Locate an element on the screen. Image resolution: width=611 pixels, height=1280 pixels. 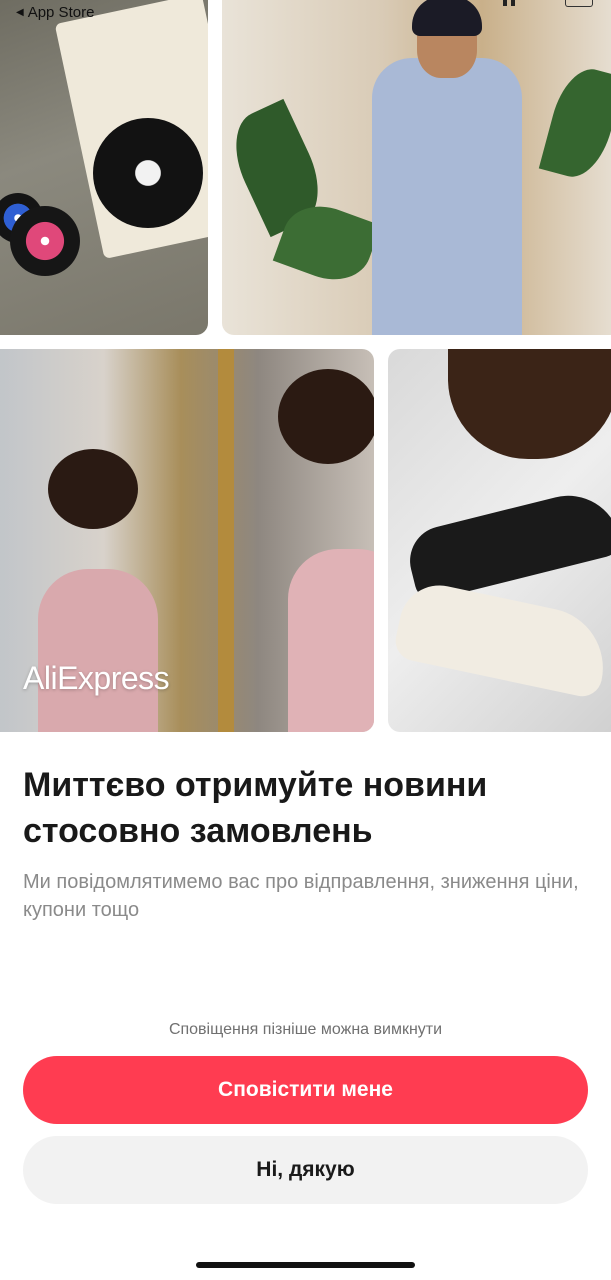
aliexpress-logo: AliExpress is located at coordinates (96, 678).